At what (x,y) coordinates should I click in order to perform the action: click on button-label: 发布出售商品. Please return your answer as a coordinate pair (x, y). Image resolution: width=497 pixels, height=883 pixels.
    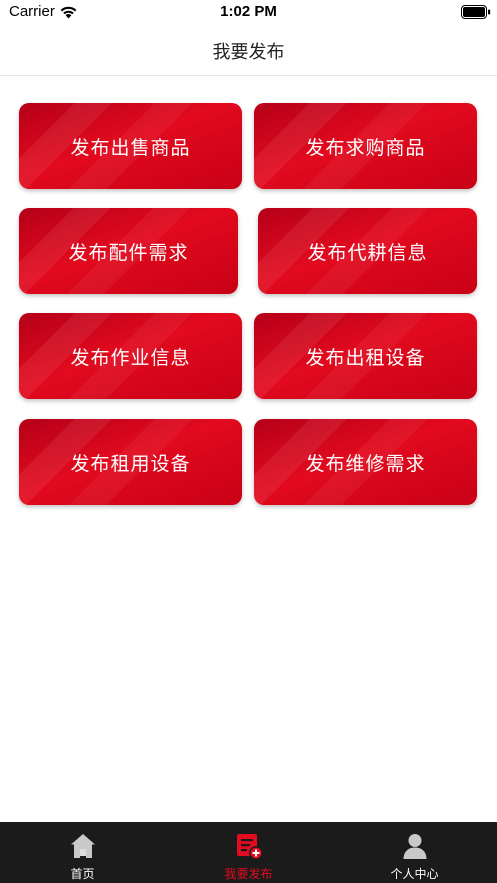
    Looking at the image, I should click on (130, 147).